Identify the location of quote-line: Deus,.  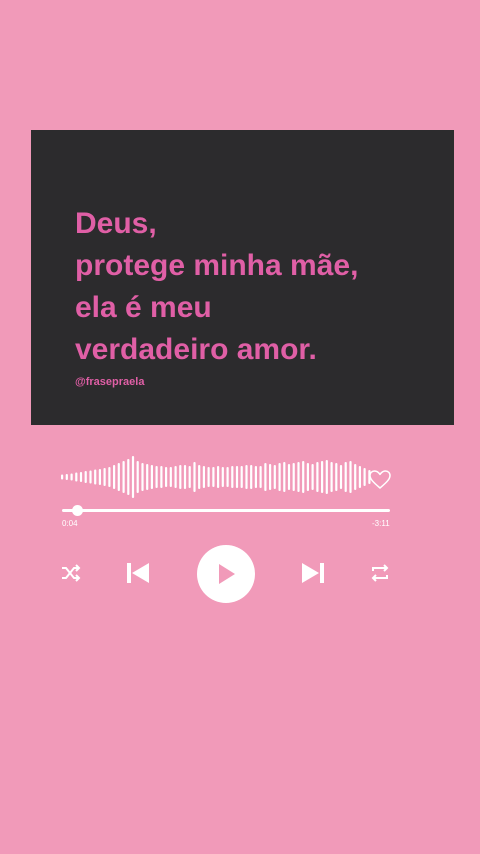
(116, 223).